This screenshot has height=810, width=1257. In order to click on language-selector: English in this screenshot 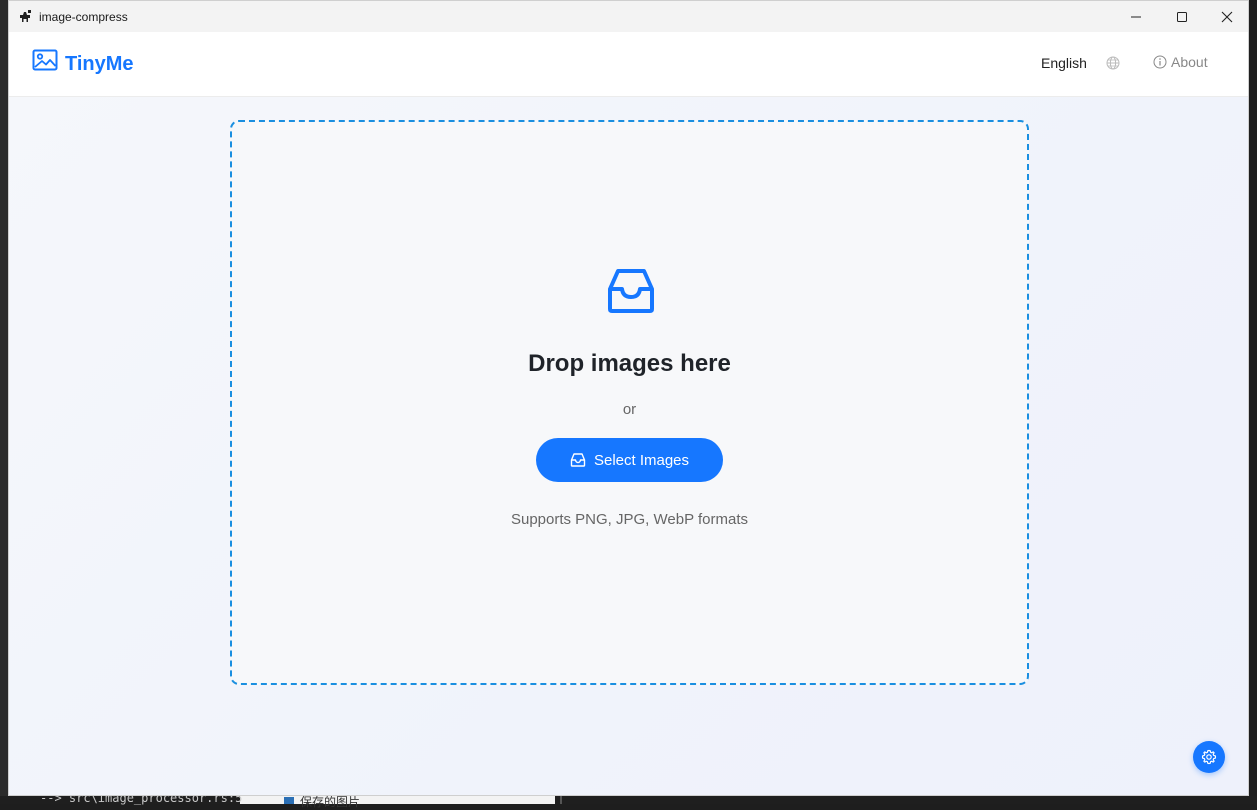, I will do `click(1064, 63)`.